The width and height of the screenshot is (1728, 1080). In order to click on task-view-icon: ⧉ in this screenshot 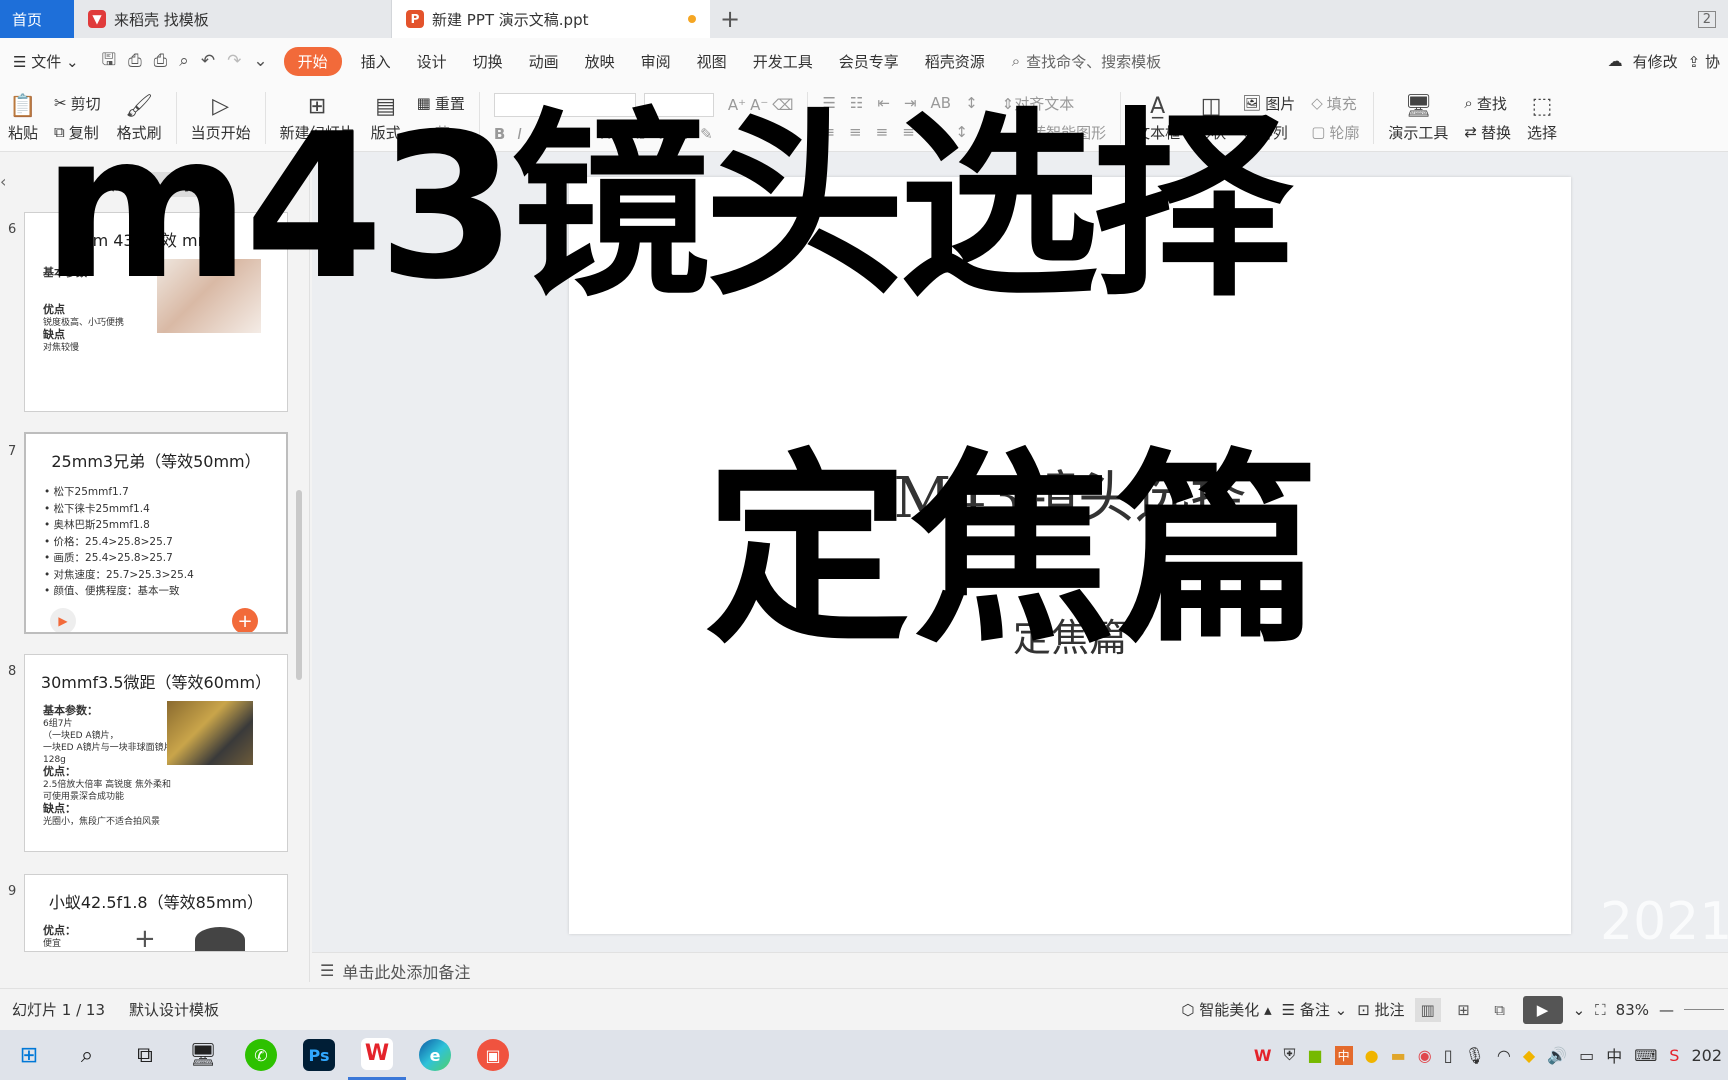, I will do `click(145, 1055)`.